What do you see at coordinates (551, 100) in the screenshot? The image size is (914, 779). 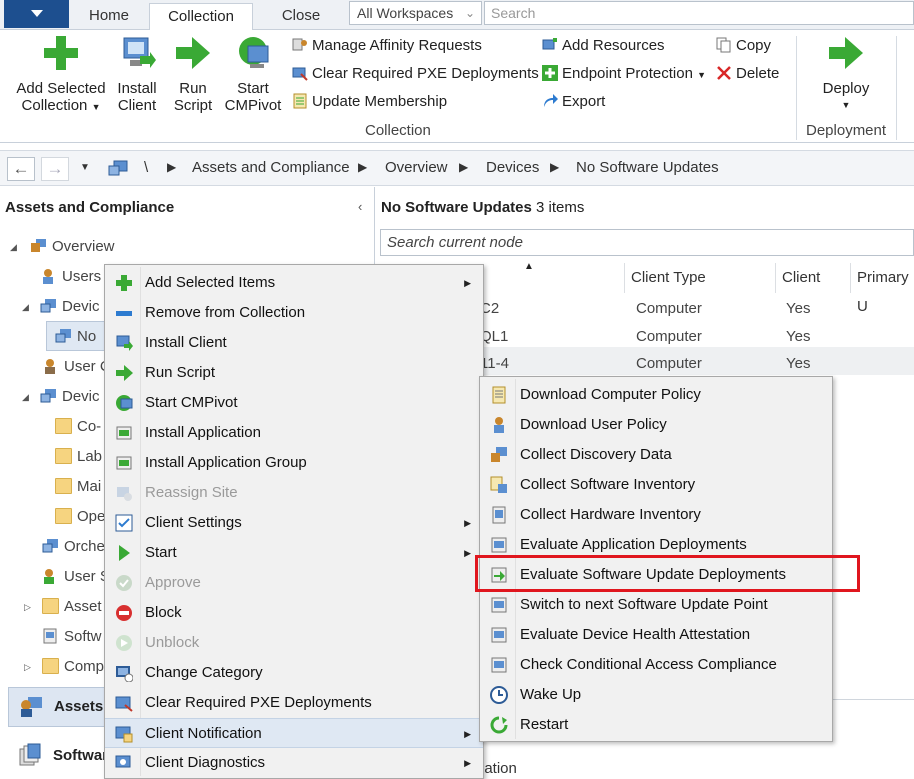 I see `export-arrow-icon` at bounding box center [551, 100].